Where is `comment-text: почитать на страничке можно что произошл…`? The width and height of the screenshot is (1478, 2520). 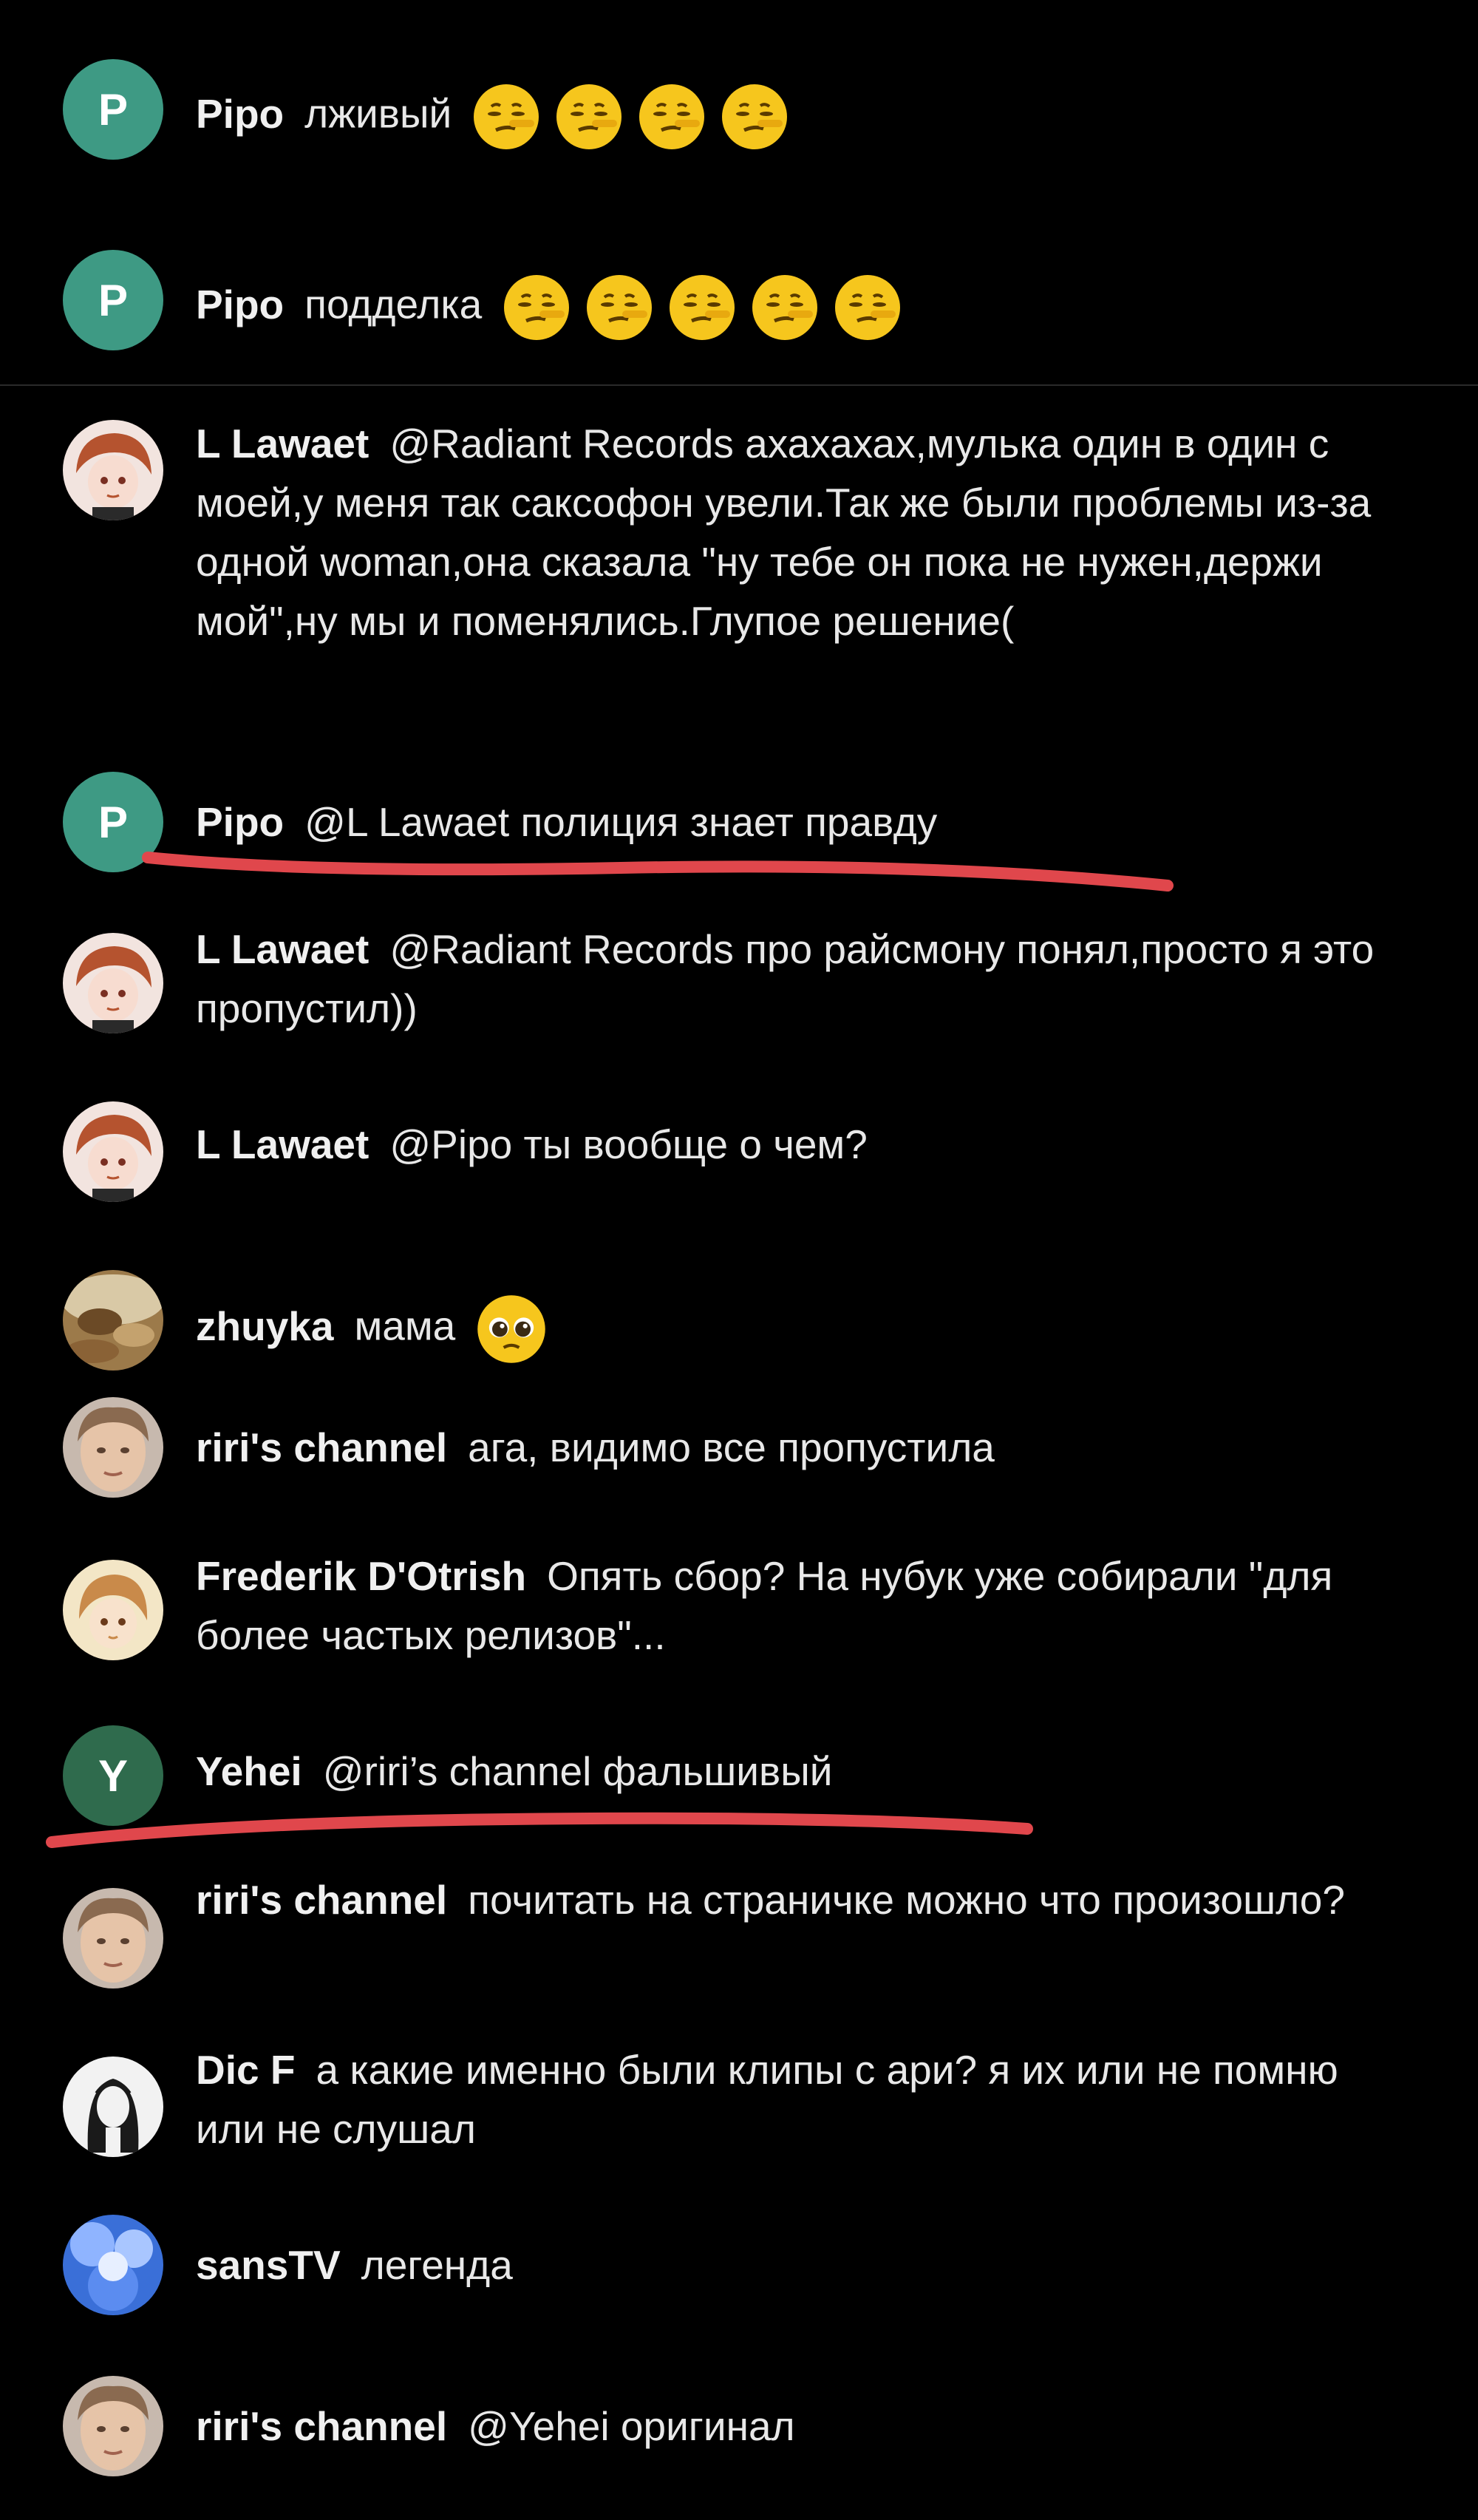 comment-text: почитать на страничке можно что произошл… is located at coordinates (906, 1900).